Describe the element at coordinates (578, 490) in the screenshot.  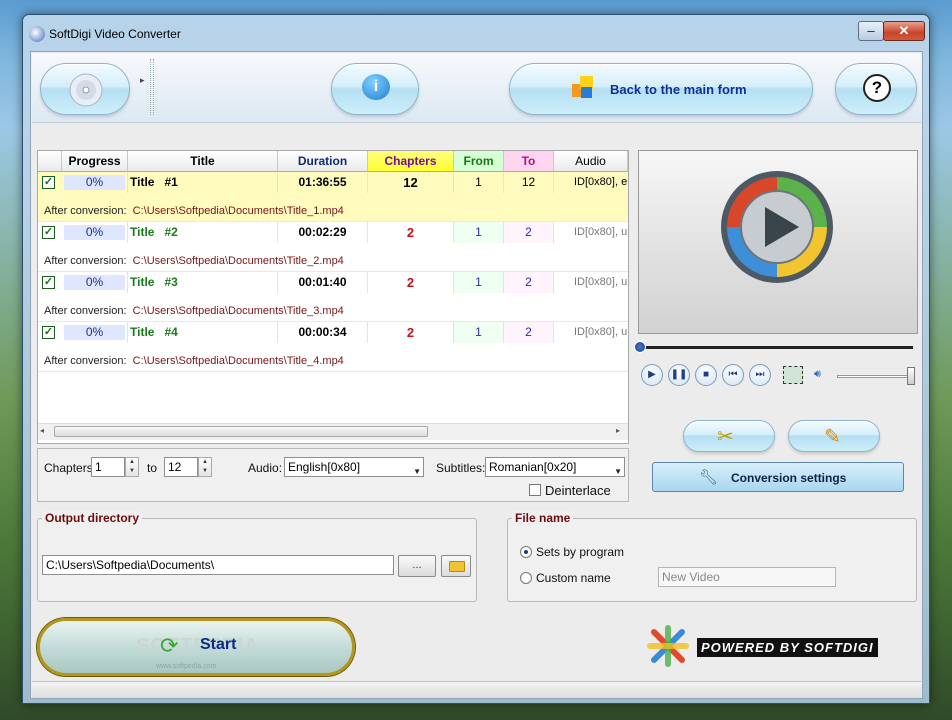
I see `deinterlace-label: Deinterlace` at that location.